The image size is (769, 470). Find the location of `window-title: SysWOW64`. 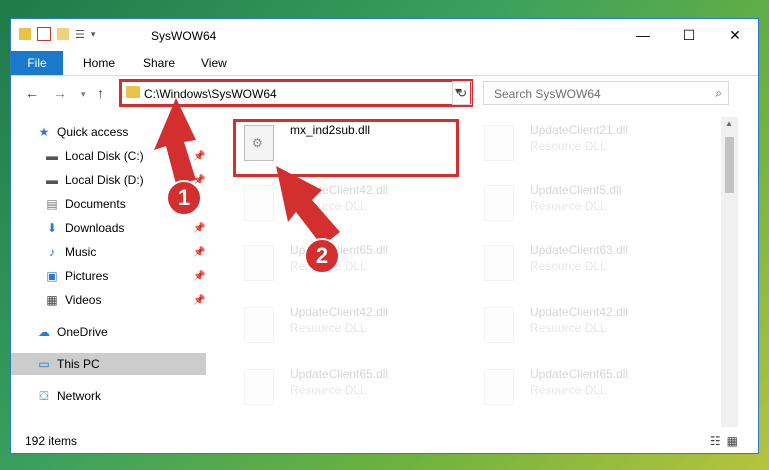

window-title: SysWOW64 is located at coordinates (184, 36).